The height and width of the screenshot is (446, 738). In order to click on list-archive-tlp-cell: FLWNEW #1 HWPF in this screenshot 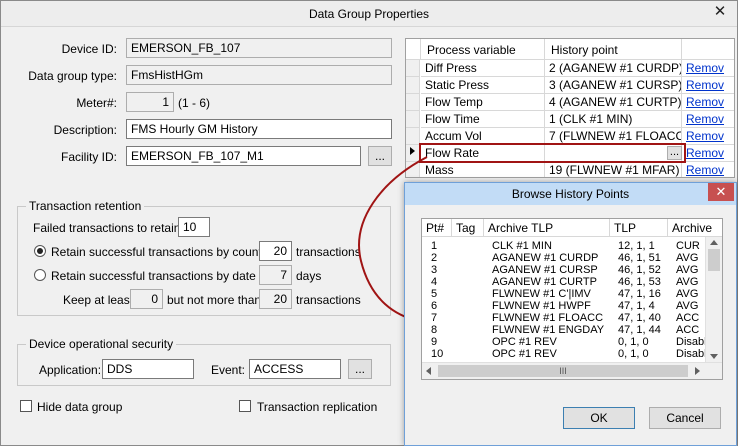, I will do `click(548, 306)`.